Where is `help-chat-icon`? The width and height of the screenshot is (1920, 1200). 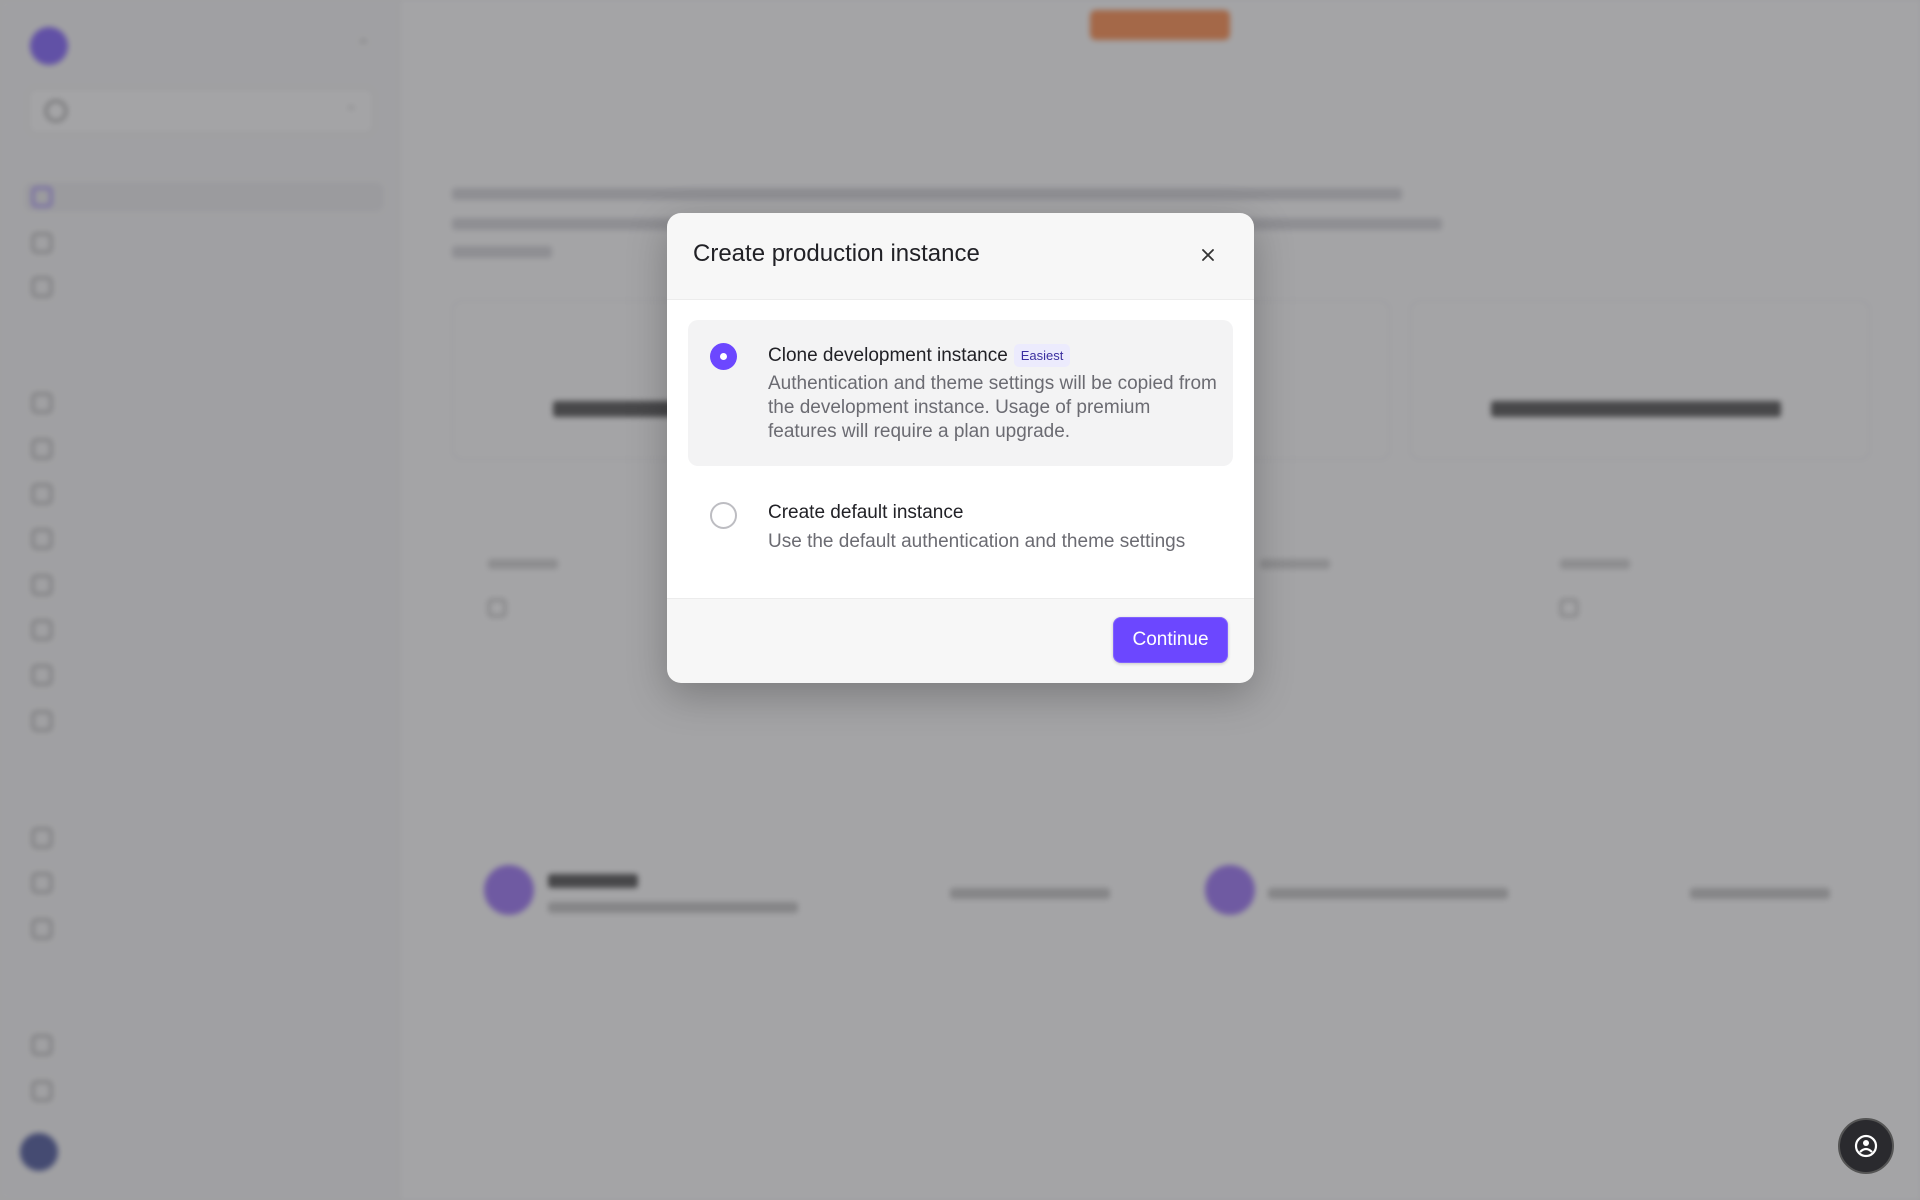
help-chat-icon is located at coordinates (1866, 1146).